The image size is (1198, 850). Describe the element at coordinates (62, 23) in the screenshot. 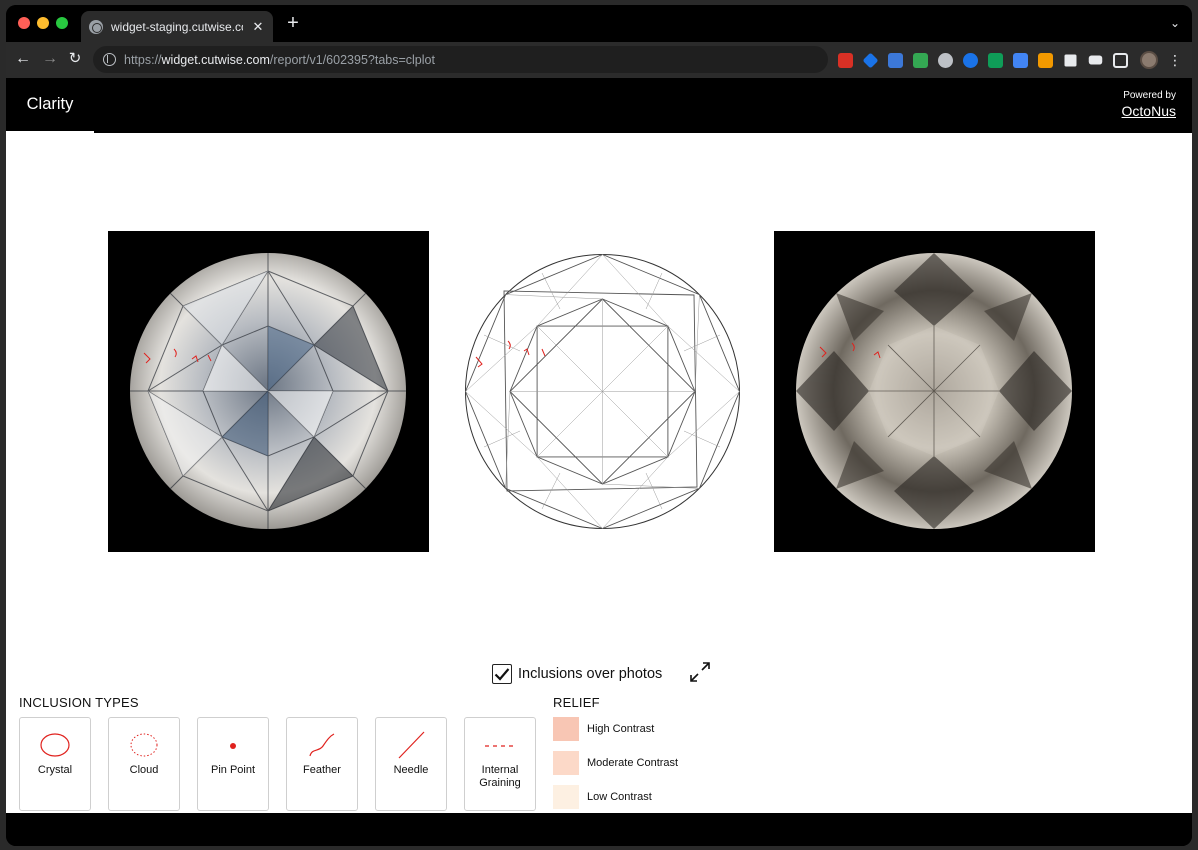

I see `maximize-window-button` at that location.